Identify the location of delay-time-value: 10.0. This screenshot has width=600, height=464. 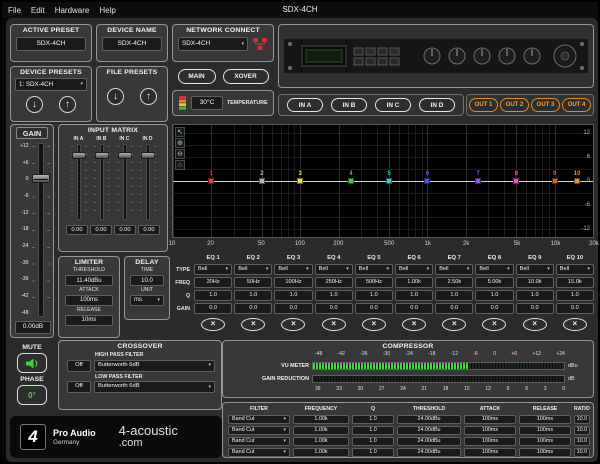
(147, 281).